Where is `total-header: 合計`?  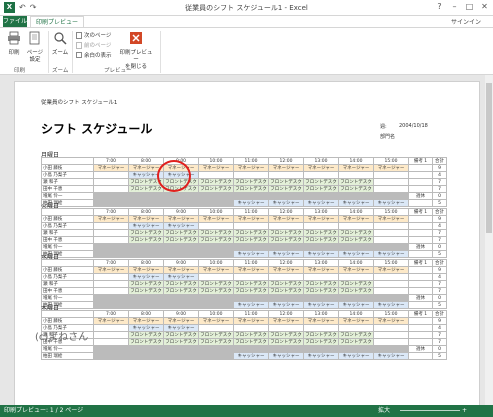
total-header: 合計 is located at coordinates (439, 263).